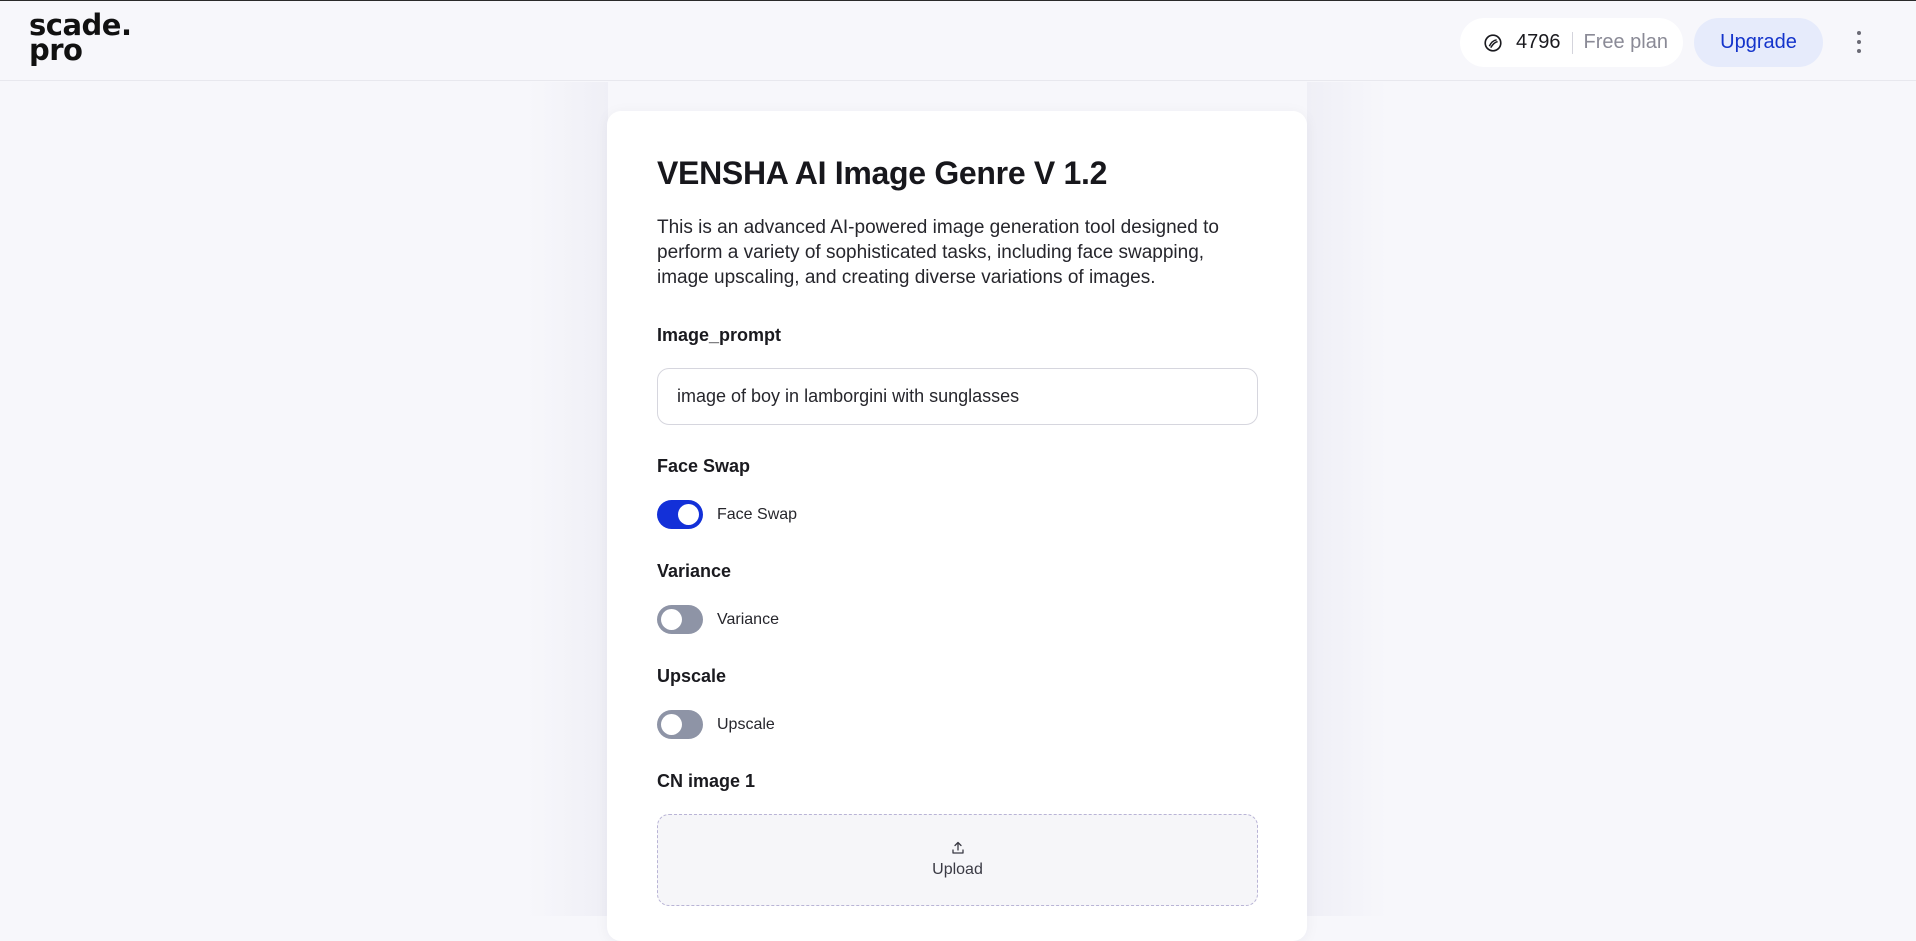 This screenshot has width=1916, height=941. Describe the element at coordinates (746, 724) in the screenshot. I see `upscale-toggle-text: Upscale` at that location.